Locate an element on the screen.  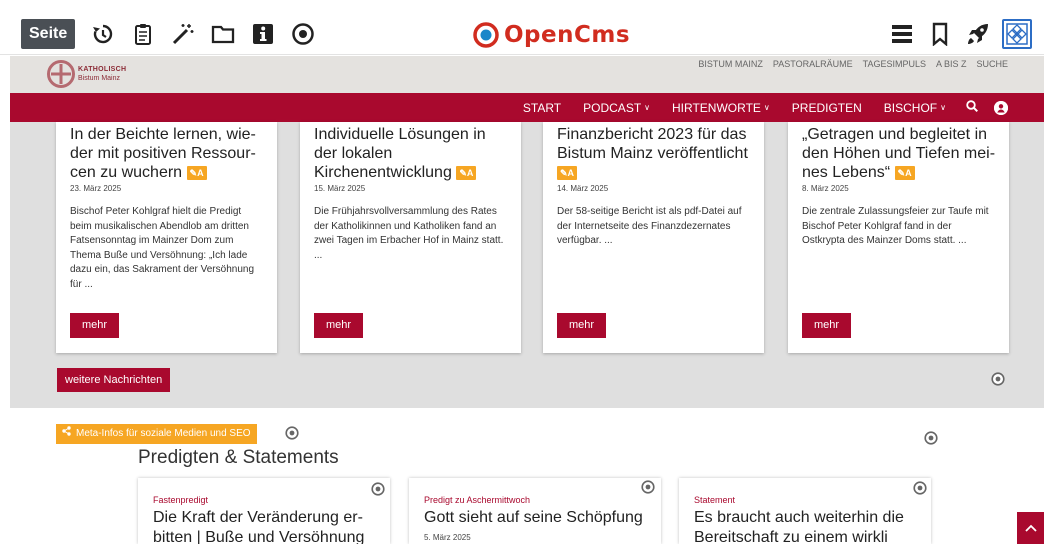
brand-logo: KATHOLISCH Bistum Mainz is located at coordinates (86, 74).